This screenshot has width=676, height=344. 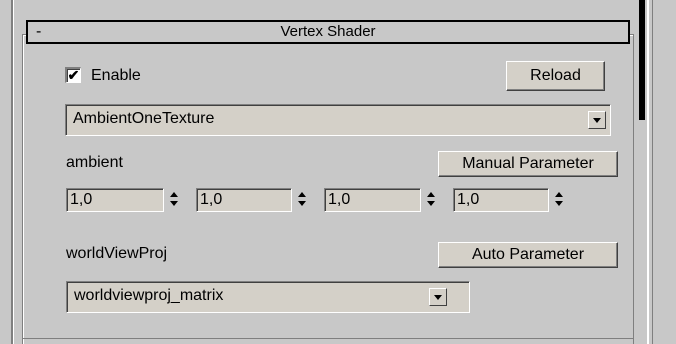 I want to click on ambient-w-value: 1,0, so click(x=468, y=199).